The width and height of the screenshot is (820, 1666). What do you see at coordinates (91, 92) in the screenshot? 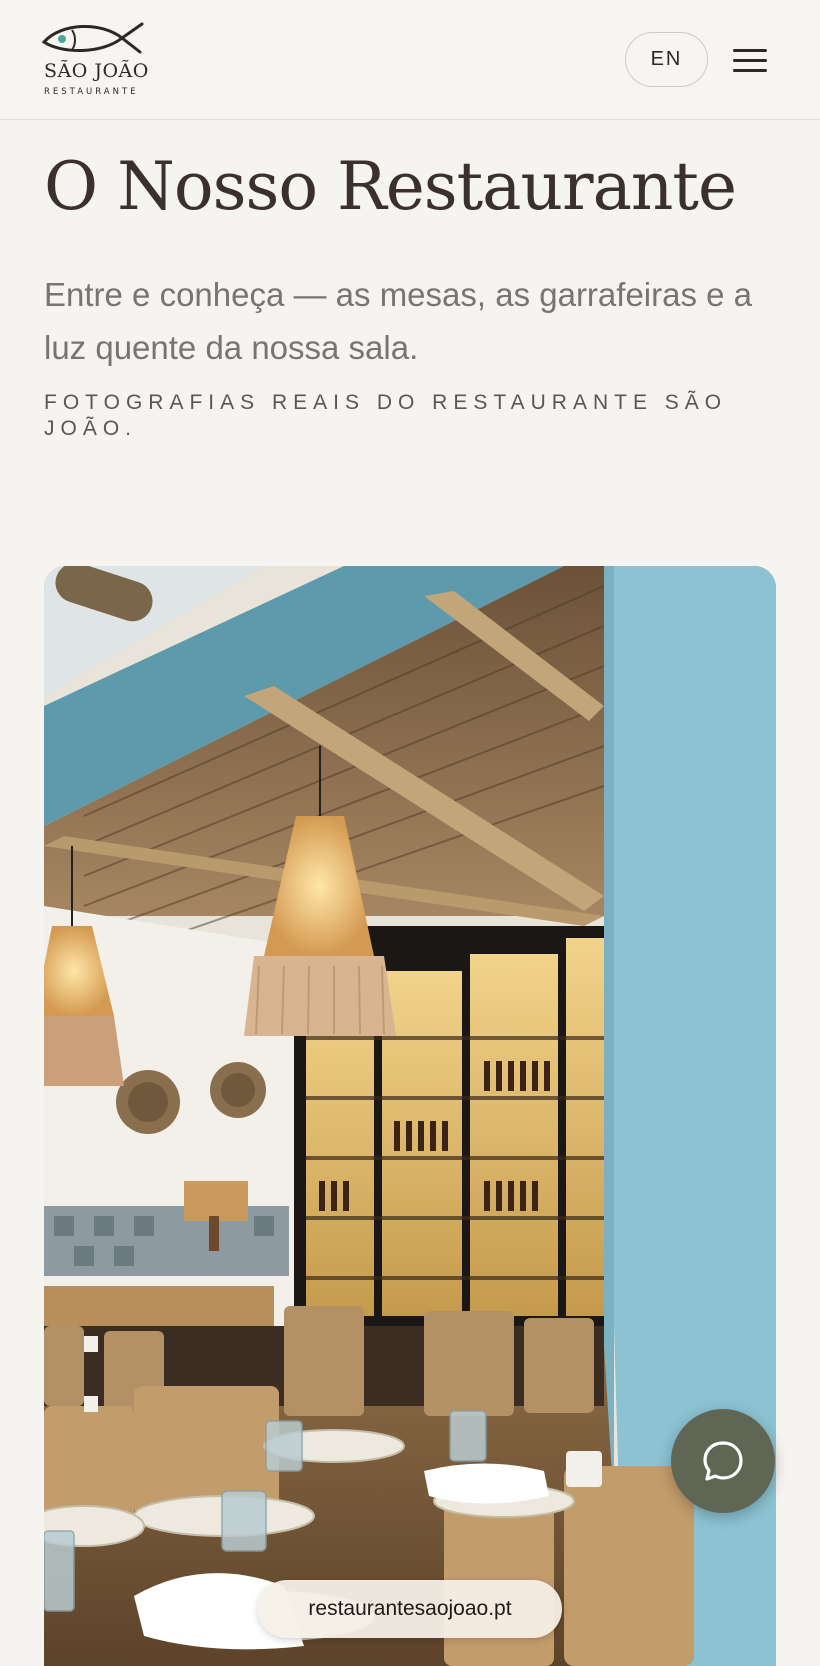
I see `logo-subtitle: RESTAURANTE` at bounding box center [91, 92].